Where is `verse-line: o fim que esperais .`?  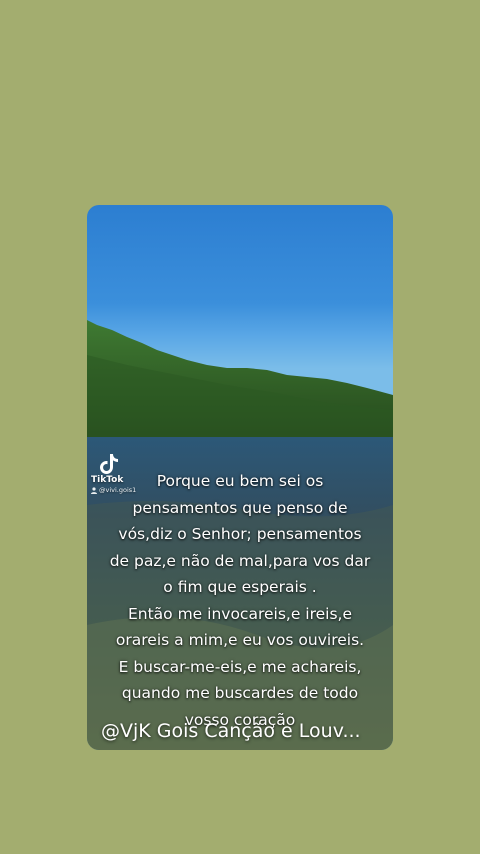
verse-line: o fim que esperais . is located at coordinates (240, 587).